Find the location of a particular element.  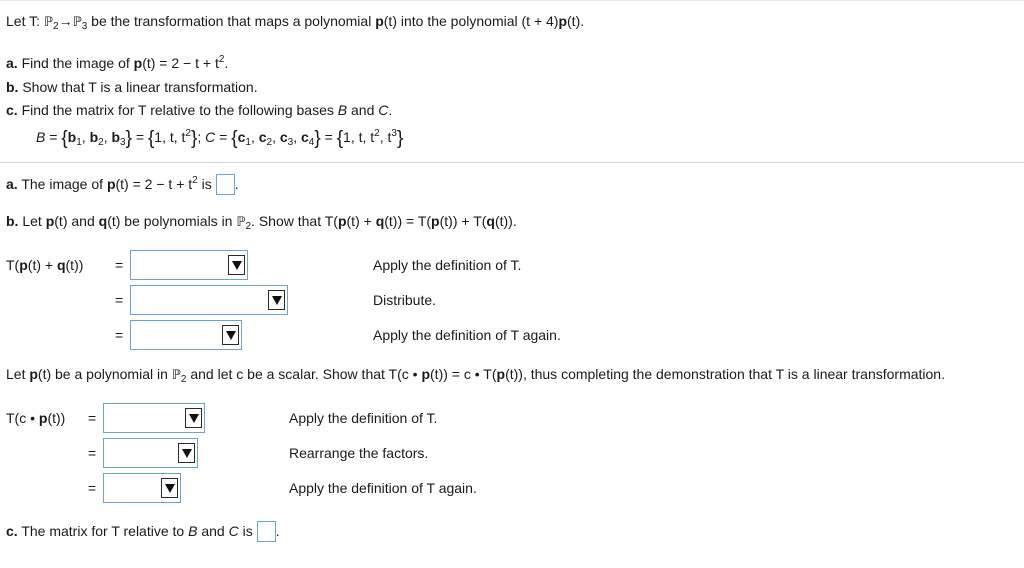

part-a-prompt: a. Find the image of p(t) = 2 − t + t2. is located at coordinates (117, 63).